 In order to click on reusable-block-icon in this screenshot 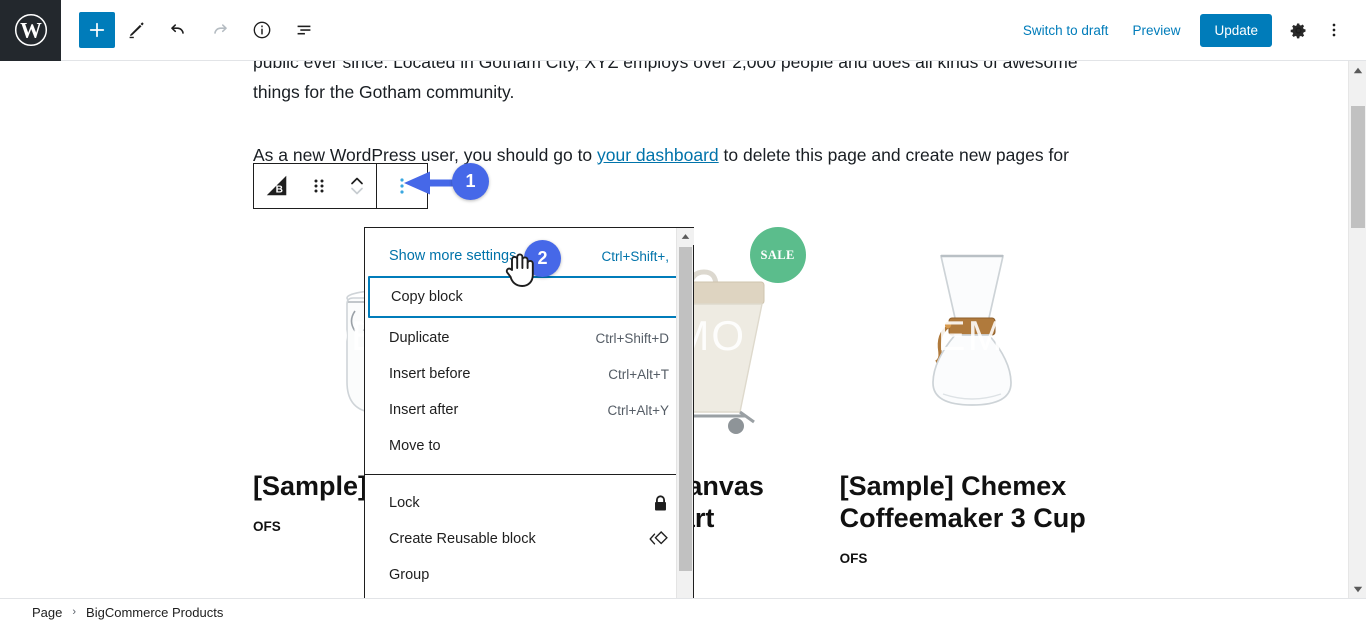, I will do `click(659, 539)`.